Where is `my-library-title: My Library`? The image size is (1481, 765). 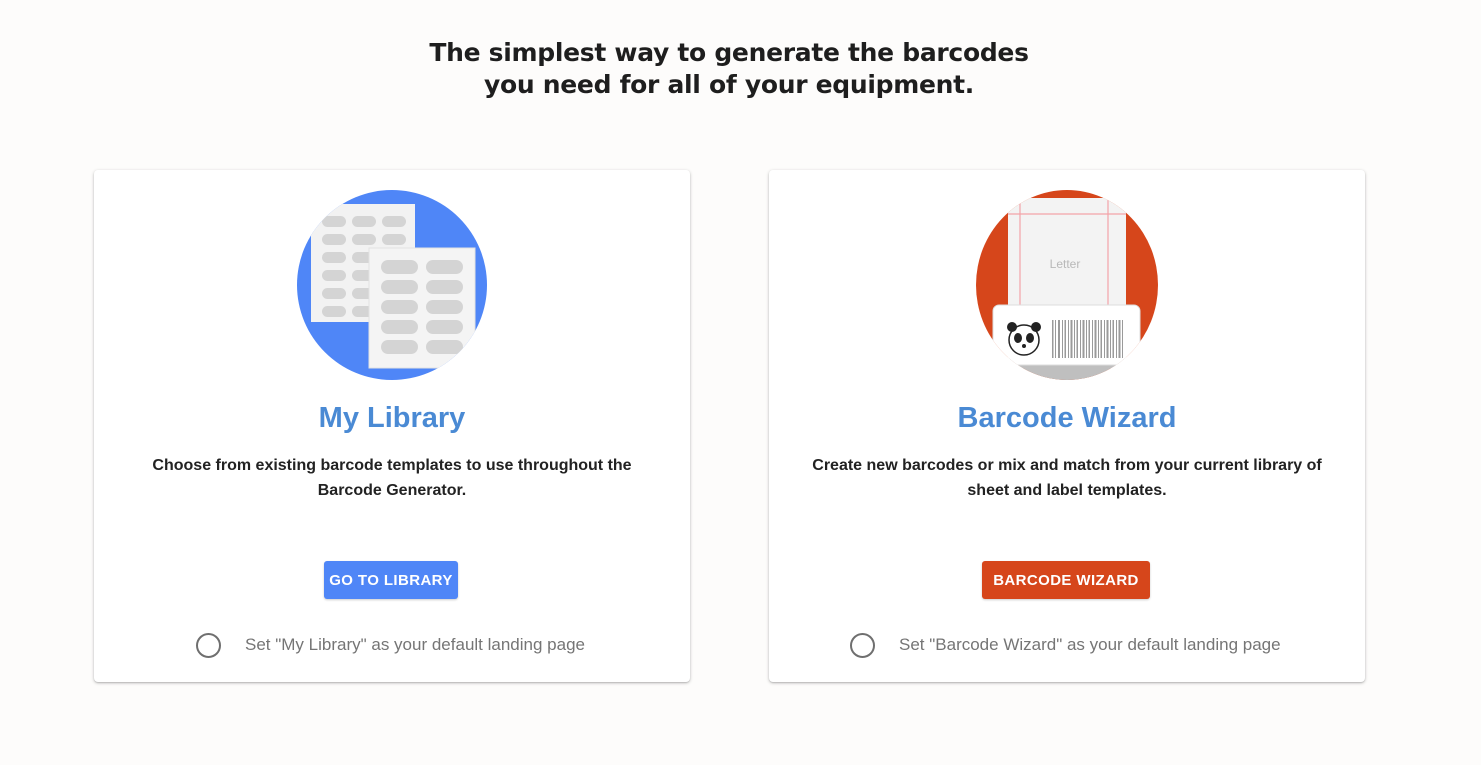 my-library-title: My Library is located at coordinates (392, 418).